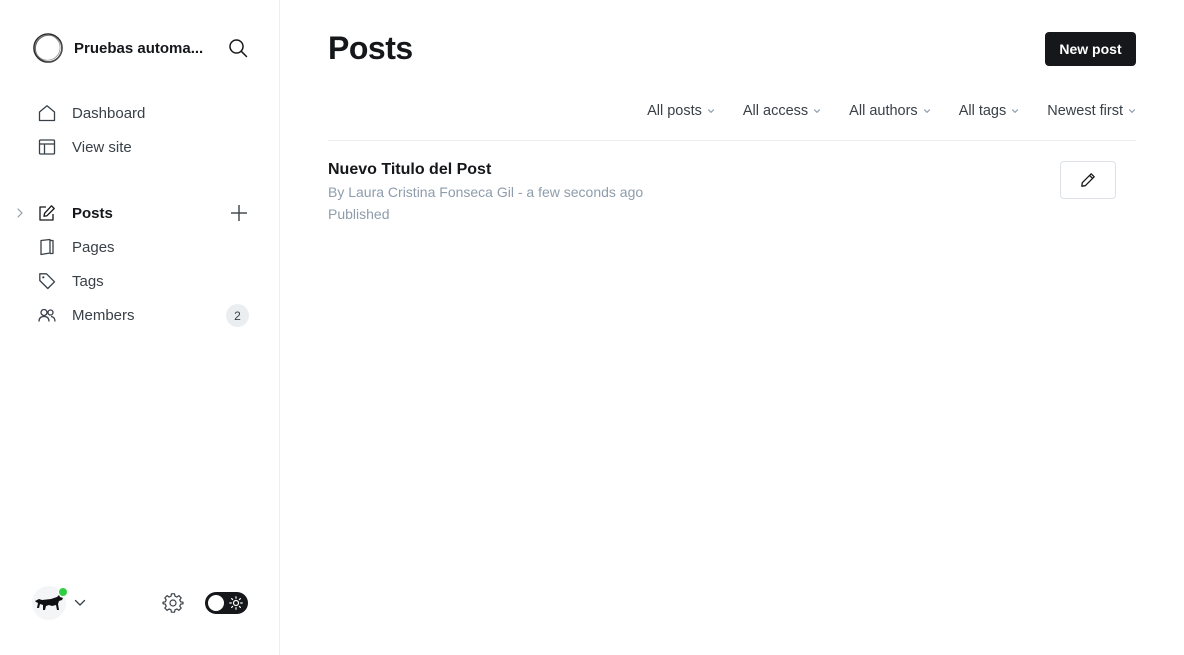 Image resolution: width=1184 pixels, height=655 pixels. I want to click on primary-nav: Dashboard View site, so click(140, 130).